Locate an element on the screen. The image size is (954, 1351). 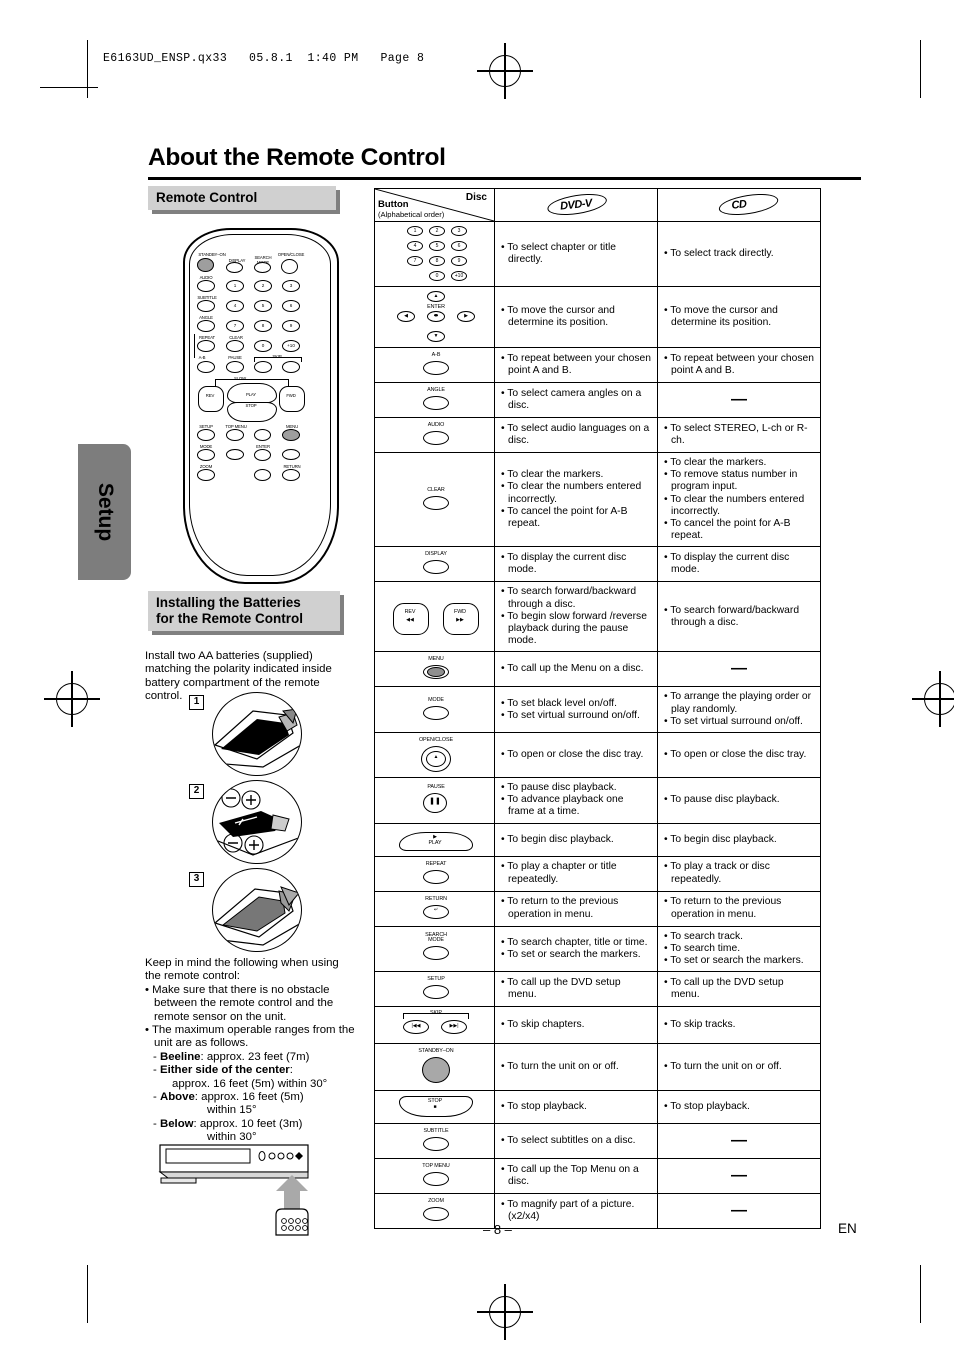
remote-setup-button is located at coordinates (206, 435).